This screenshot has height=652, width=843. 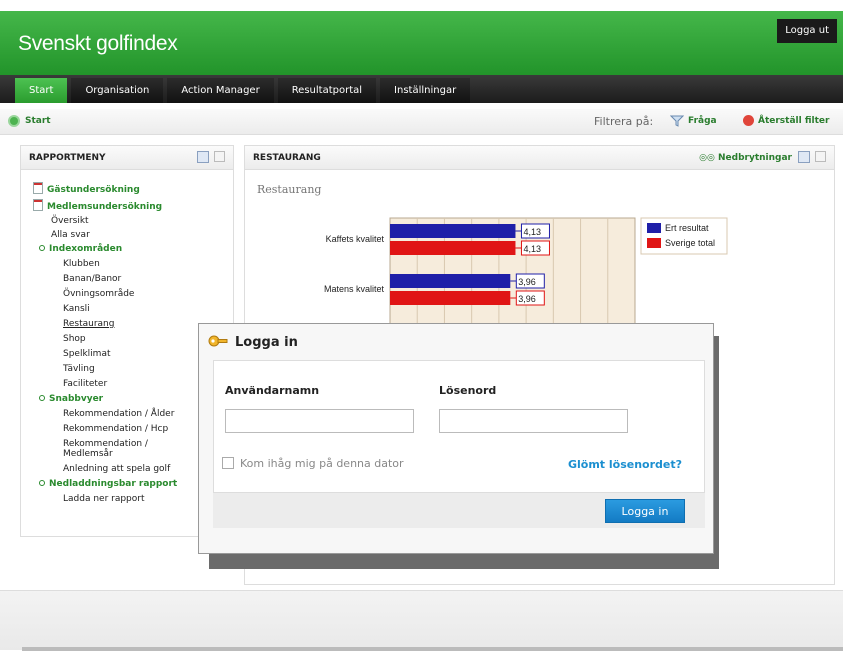 What do you see at coordinates (220, 90) in the screenshot?
I see `tab-action-manager: Action Manager` at bounding box center [220, 90].